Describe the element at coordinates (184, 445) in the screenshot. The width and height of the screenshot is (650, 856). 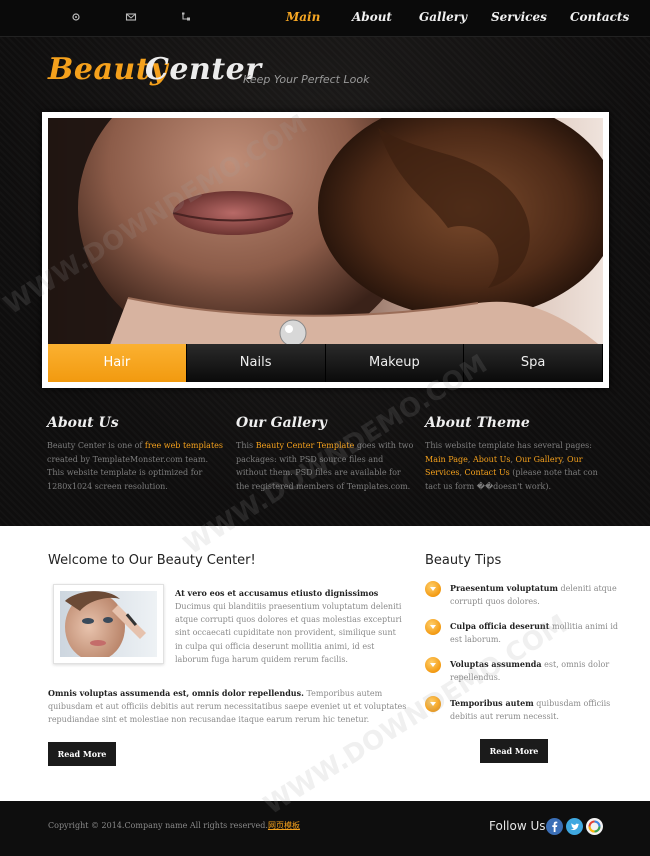
I see `free-web-templates-link: free web templates` at that location.